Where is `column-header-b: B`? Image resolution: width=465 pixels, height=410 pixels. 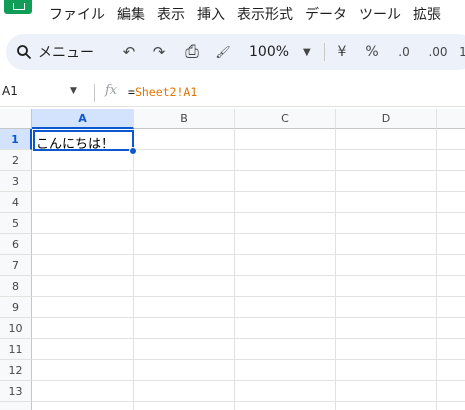
column-header-b: B is located at coordinates (184, 119).